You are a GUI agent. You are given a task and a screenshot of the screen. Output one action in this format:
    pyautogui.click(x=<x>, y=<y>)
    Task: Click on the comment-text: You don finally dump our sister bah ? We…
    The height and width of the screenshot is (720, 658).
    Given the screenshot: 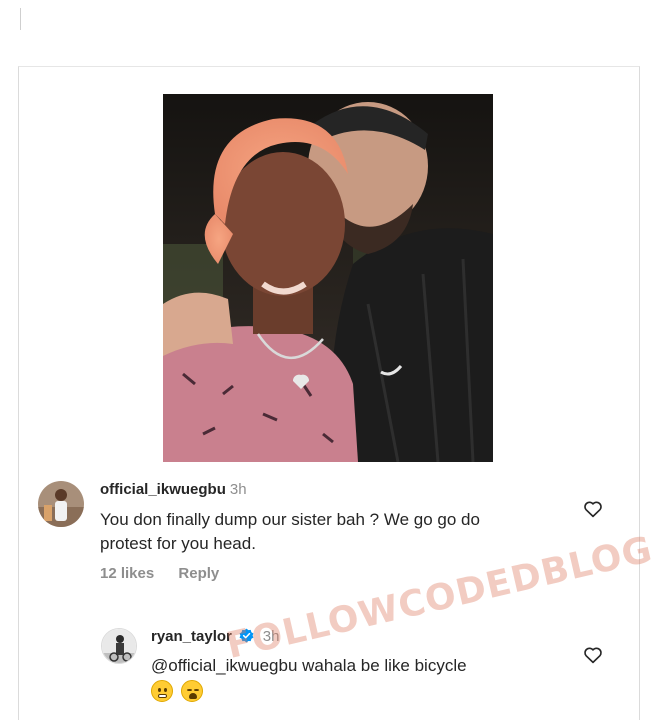 What is the action you would take?
    pyautogui.click(x=335, y=532)
    